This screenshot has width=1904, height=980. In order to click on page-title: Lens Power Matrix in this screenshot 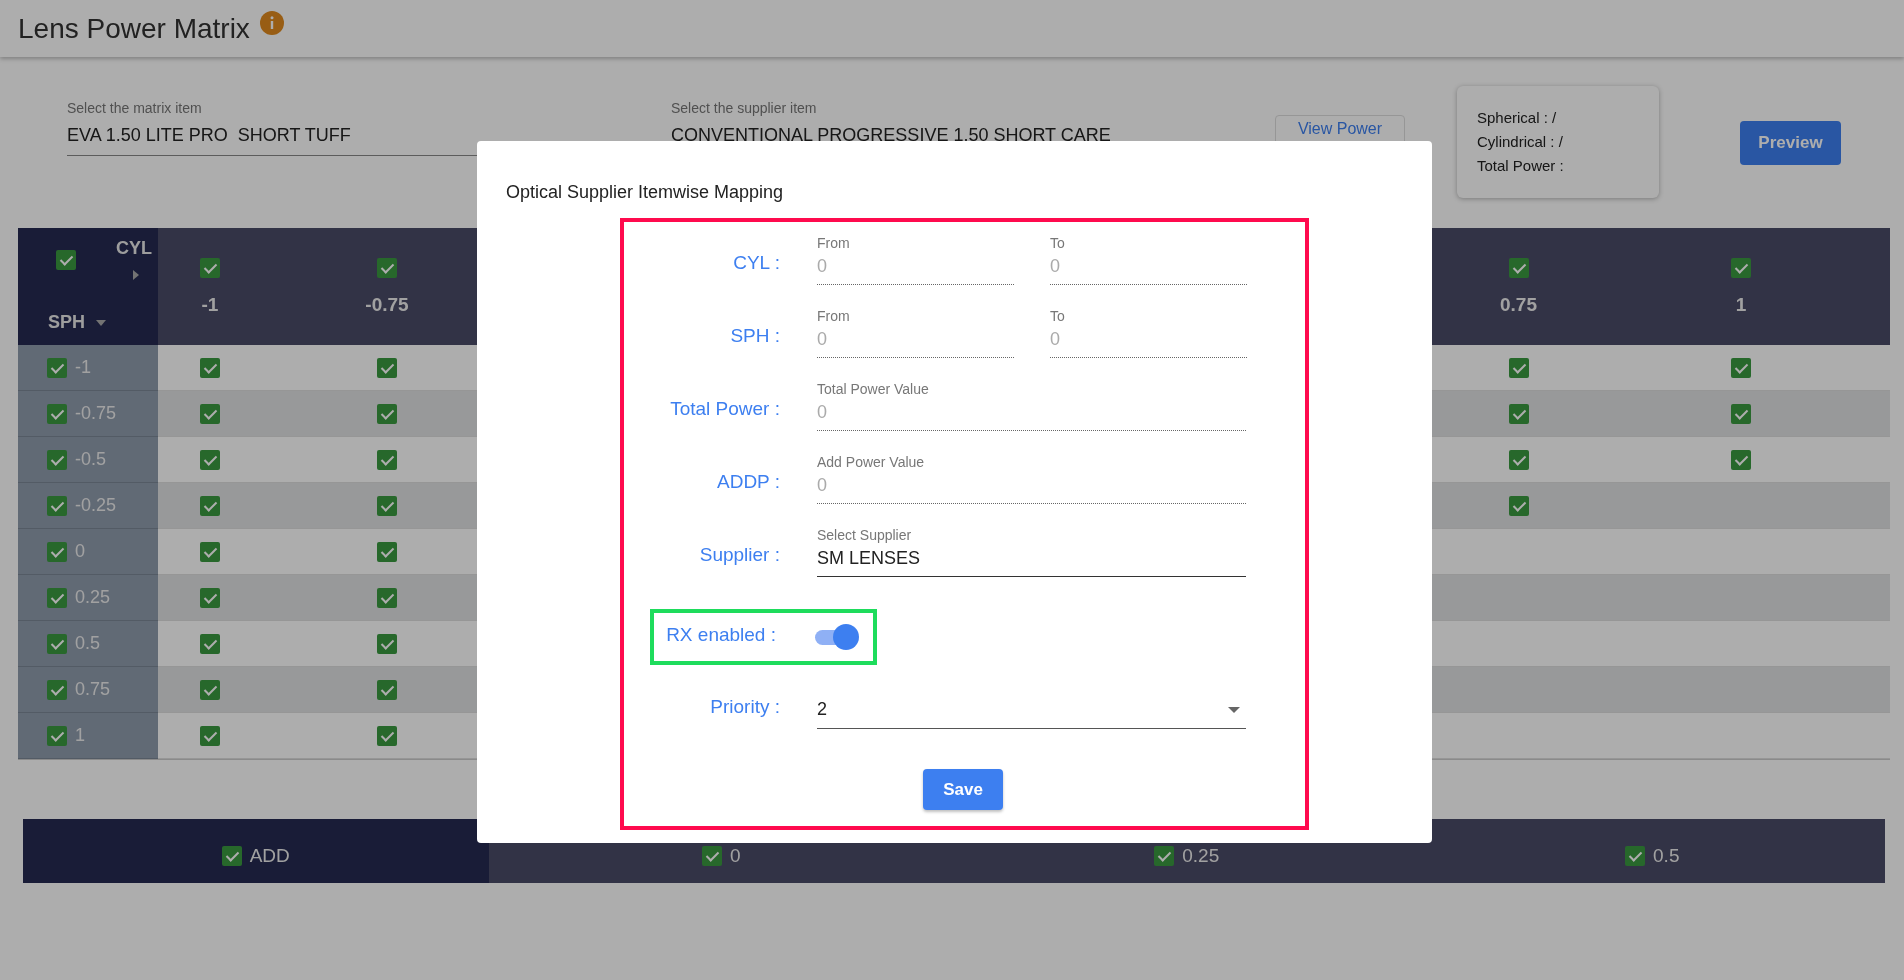, I will do `click(134, 28)`.